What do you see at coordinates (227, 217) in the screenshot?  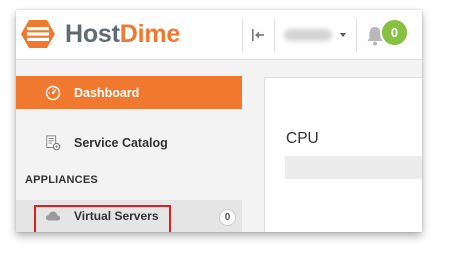 I see `count-badge: 0` at bounding box center [227, 217].